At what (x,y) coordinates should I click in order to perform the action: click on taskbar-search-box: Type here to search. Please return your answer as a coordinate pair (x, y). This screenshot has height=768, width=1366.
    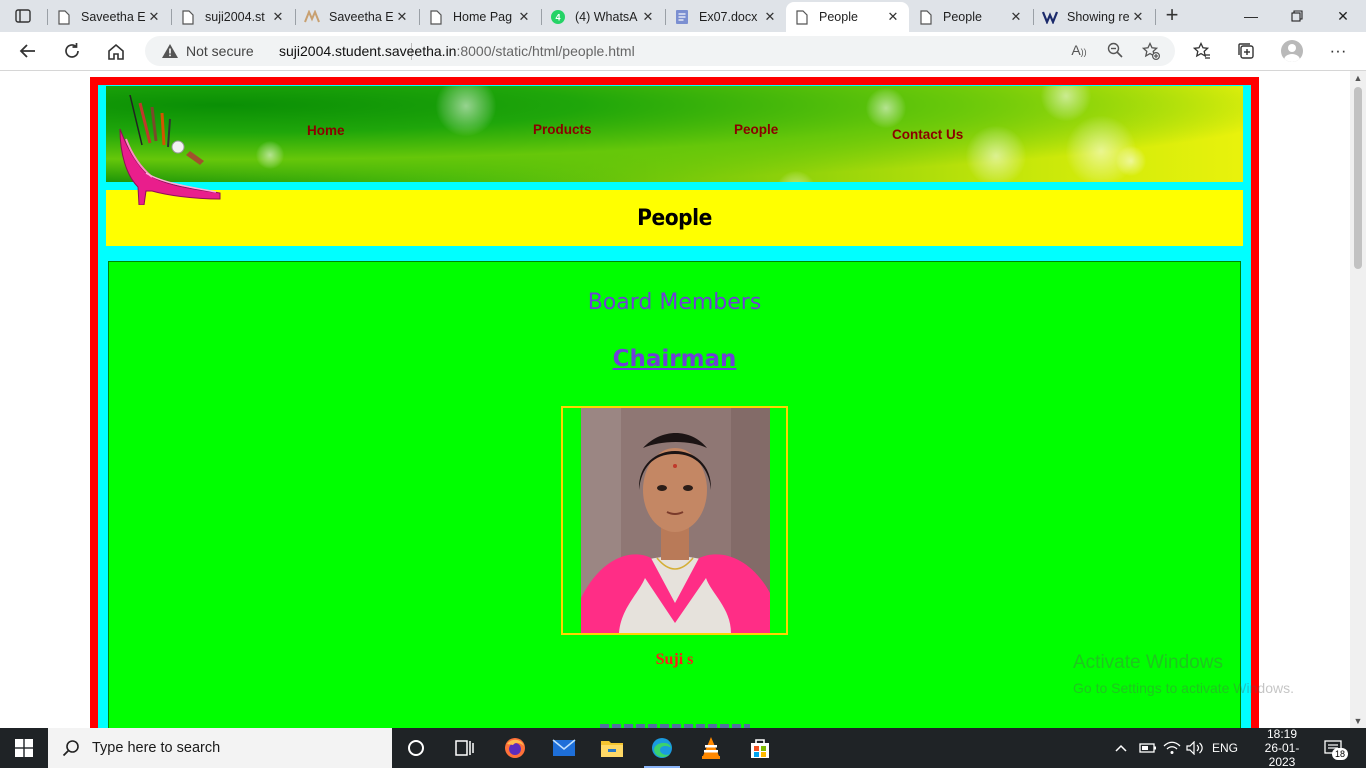
    Looking at the image, I should click on (220, 748).